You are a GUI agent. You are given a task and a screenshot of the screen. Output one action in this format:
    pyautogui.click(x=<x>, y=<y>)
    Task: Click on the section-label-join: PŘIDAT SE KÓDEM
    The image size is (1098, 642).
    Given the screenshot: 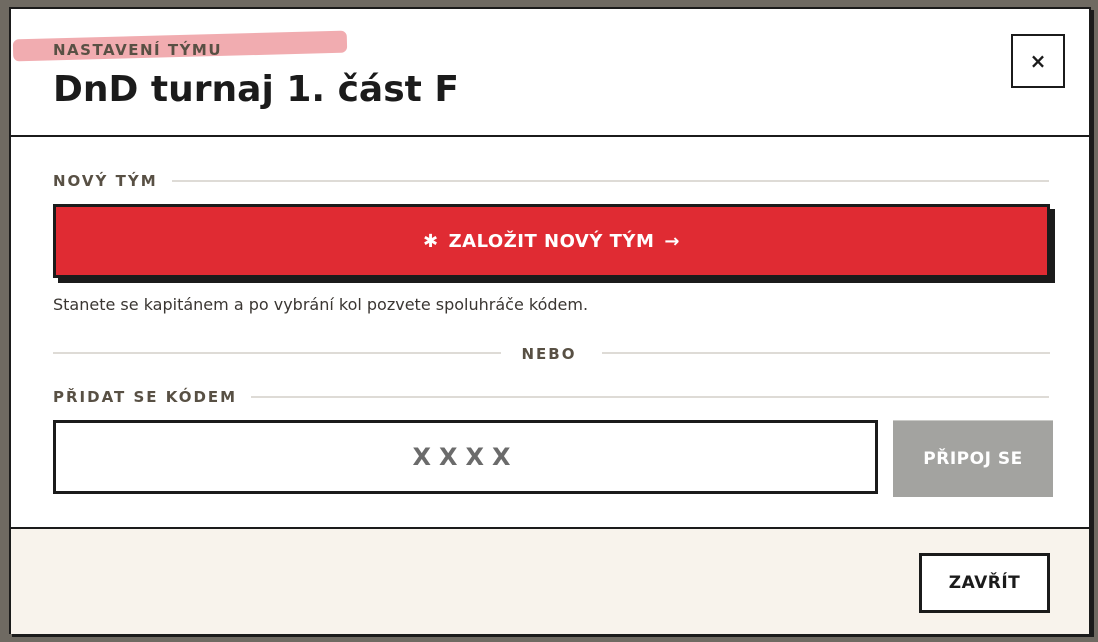 What is the action you would take?
    pyautogui.click(x=152, y=397)
    